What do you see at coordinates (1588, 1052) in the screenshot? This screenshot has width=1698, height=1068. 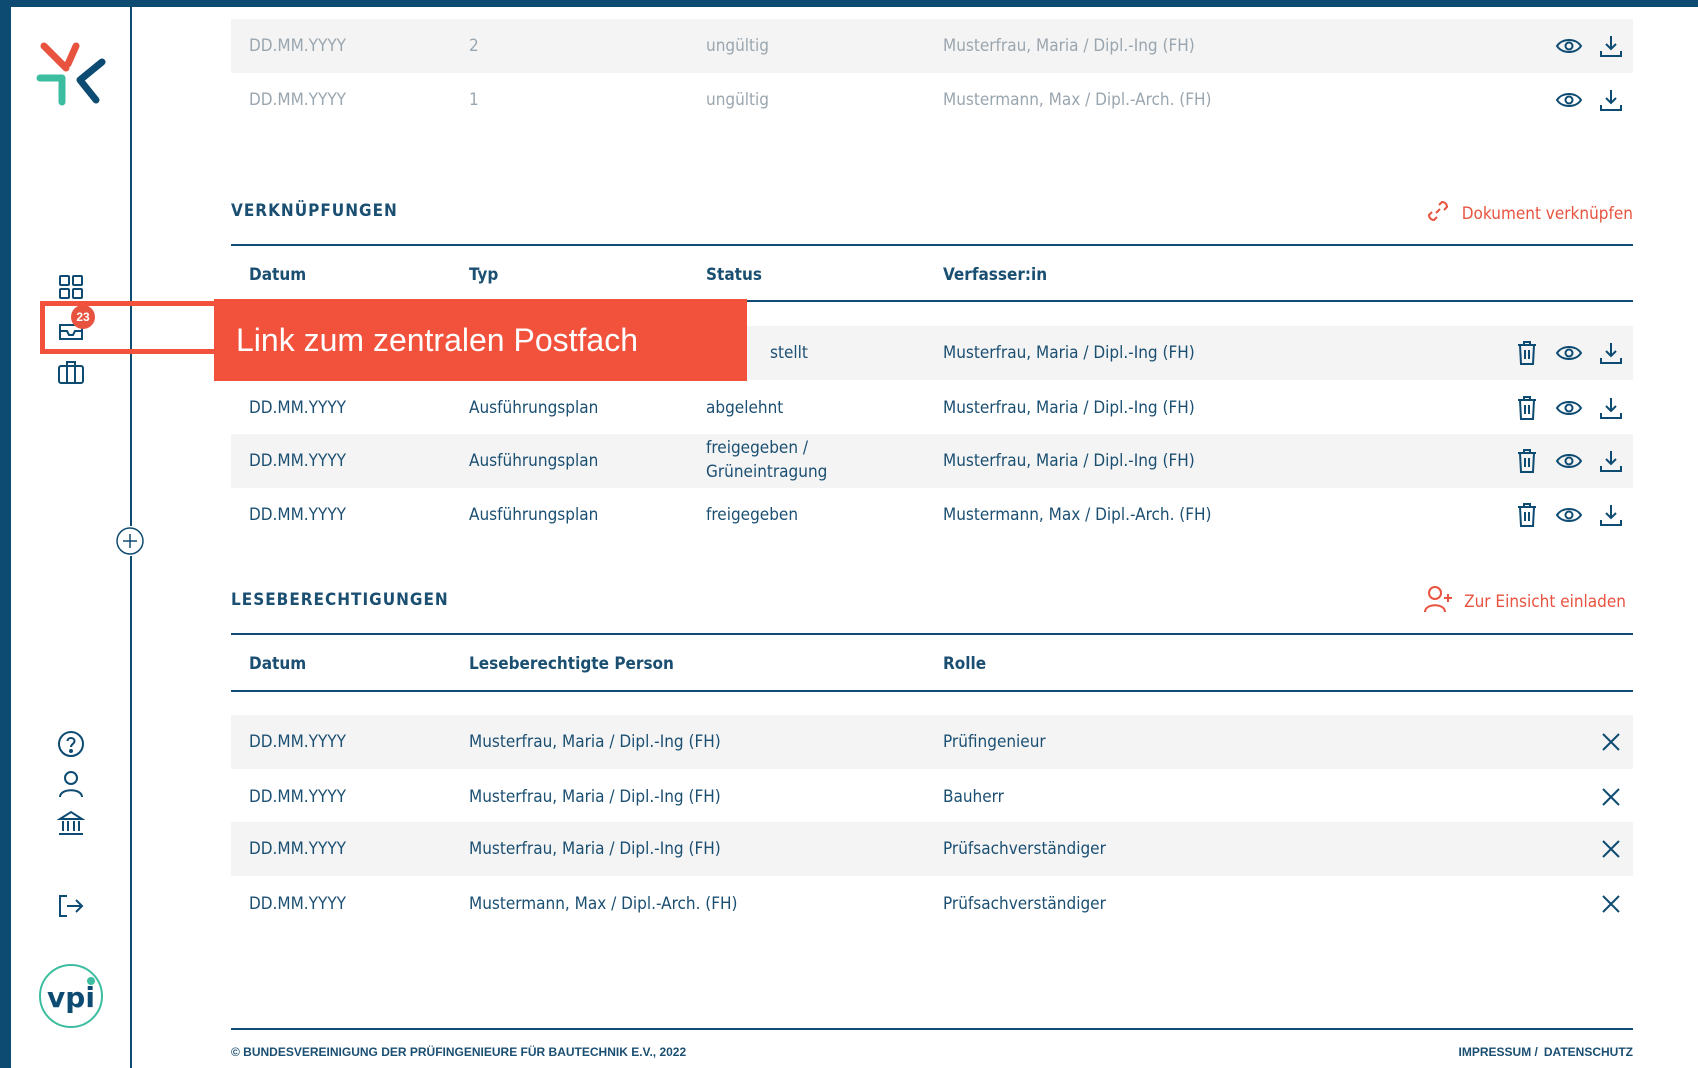 I see `datenschutz-link: DATENSCHUTZ` at bounding box center [1588, 1052].